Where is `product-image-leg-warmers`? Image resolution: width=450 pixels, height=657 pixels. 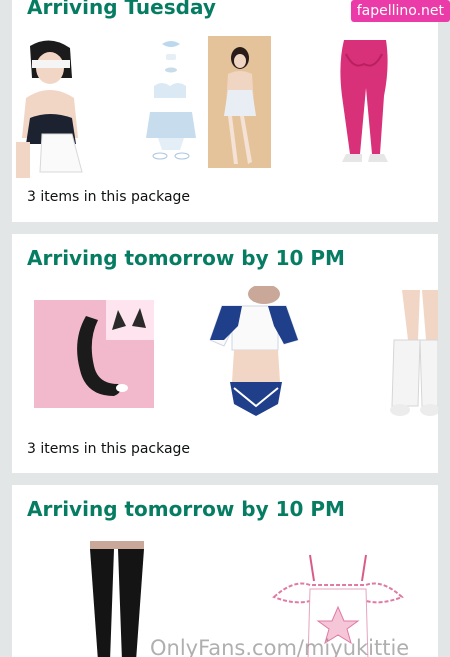
product-image-leg-warmers is located at coordinates (411, 354).